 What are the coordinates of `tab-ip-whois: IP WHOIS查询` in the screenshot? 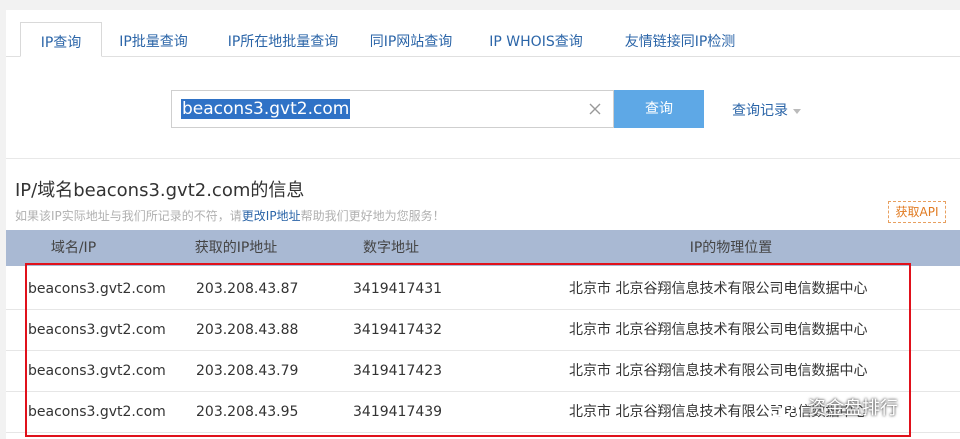 It's located at (536, 39).